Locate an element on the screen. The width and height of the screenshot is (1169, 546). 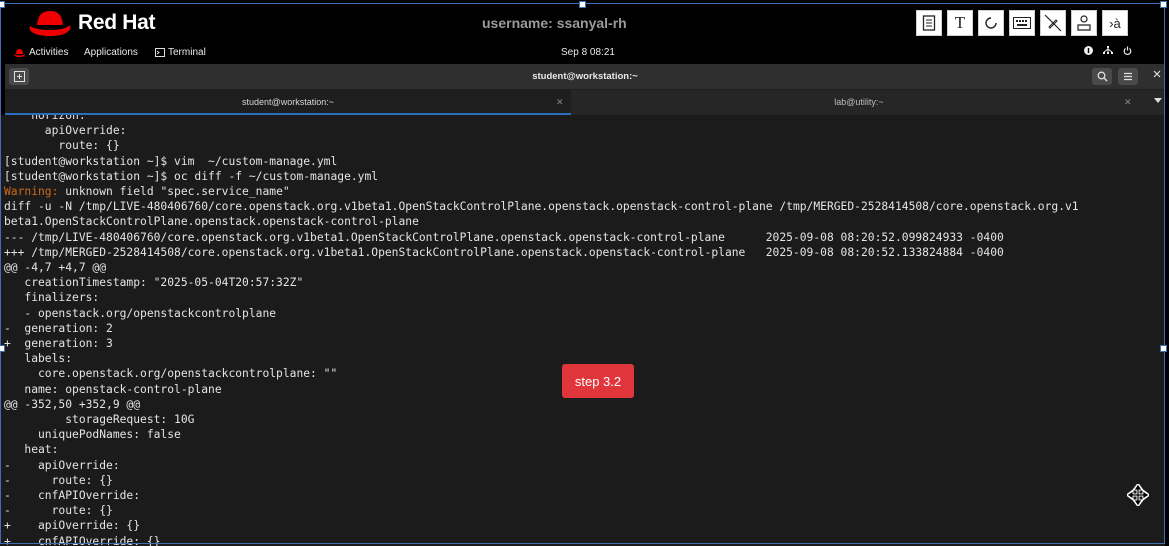
tabs-dropdown-icon is located at coordinates (1158, 100).